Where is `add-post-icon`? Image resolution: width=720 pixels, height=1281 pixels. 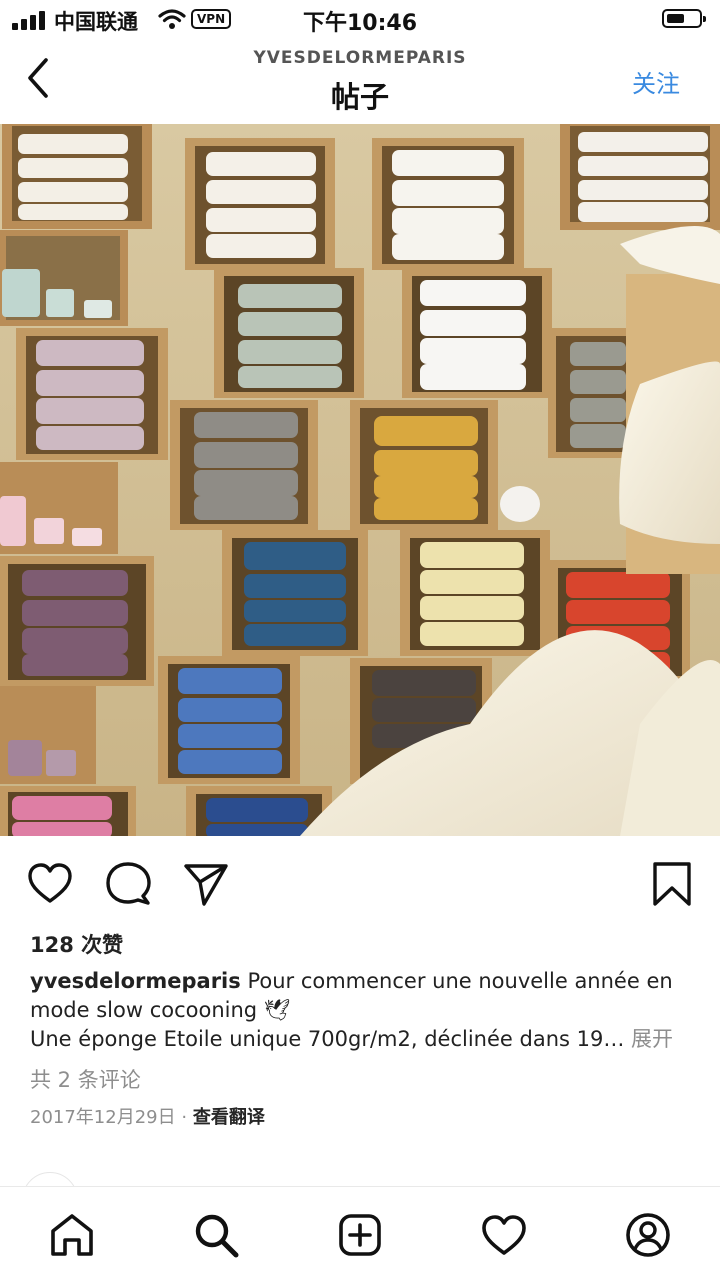
add-post-icon is located at coordinates (360, 1235).